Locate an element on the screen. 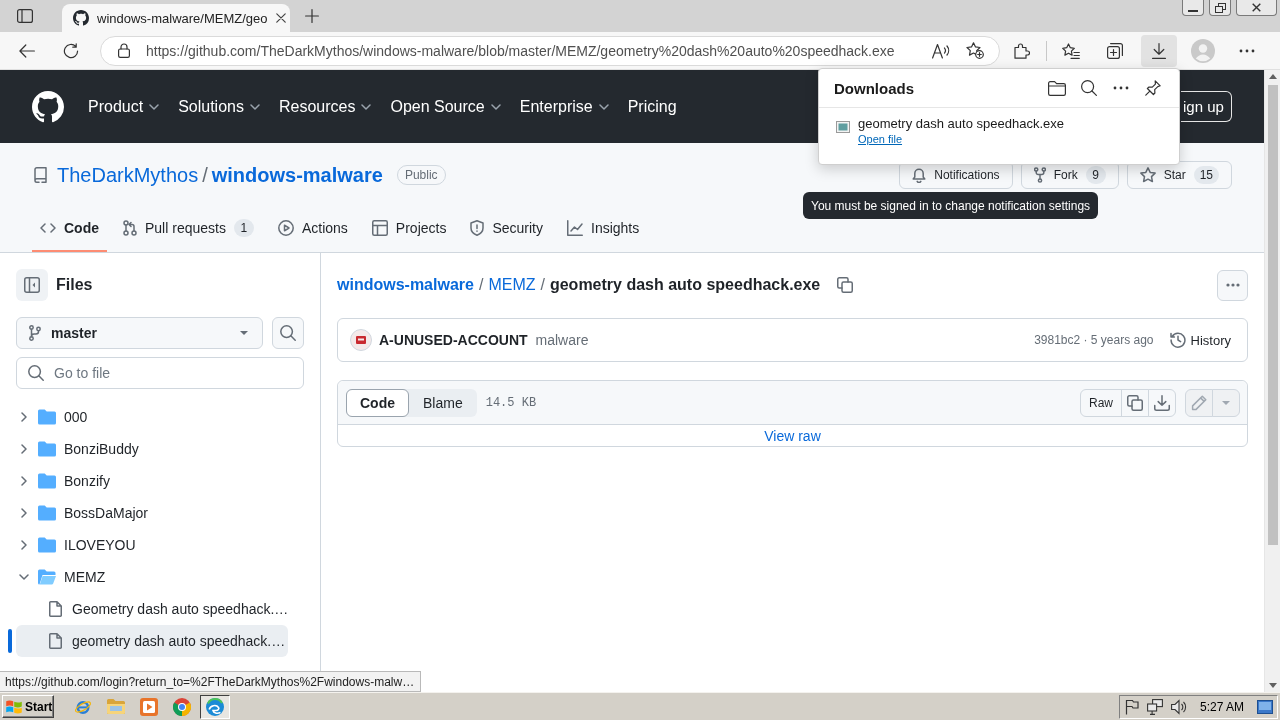 This screenshot has height=720, width=1280. avatar-icon is located at coordinates (361, 340).